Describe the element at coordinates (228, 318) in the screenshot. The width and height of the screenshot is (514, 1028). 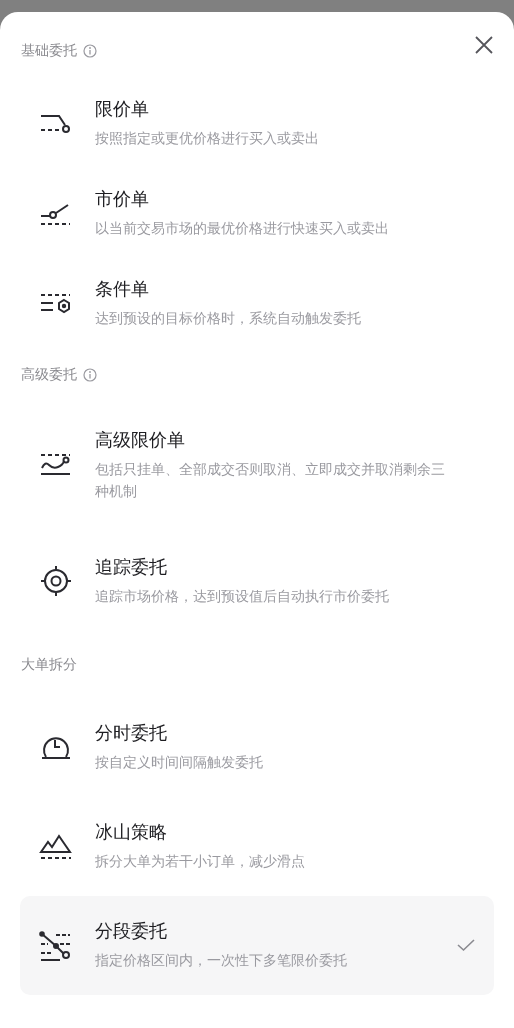
I see `option-description: 达到预设的目标价格时，系统自动触发委托` at that location.